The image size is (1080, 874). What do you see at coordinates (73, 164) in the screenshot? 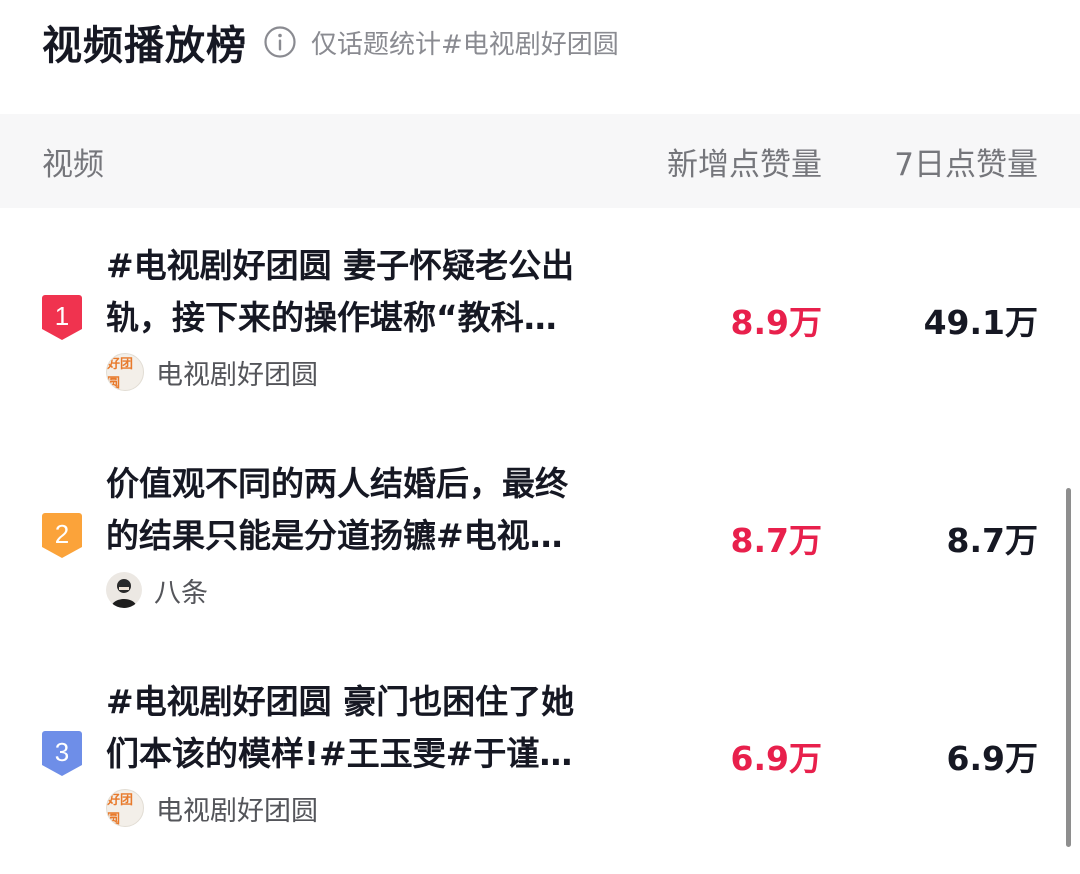
I see `column-header-video: 视频` at bounding box center [73, 164].